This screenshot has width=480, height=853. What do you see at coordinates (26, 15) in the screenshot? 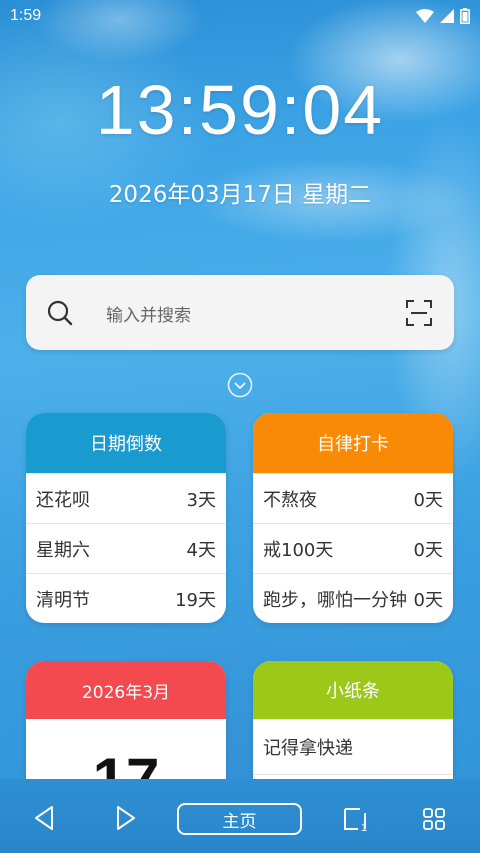
I see `status-time: 1:59` at bounding box center [26, 15].